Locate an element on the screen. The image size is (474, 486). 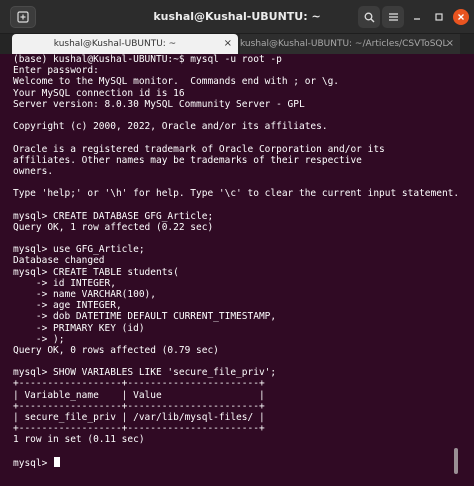
terminal-line: 1 row in set (0.11 sec) is located at coordinates (79, 440).